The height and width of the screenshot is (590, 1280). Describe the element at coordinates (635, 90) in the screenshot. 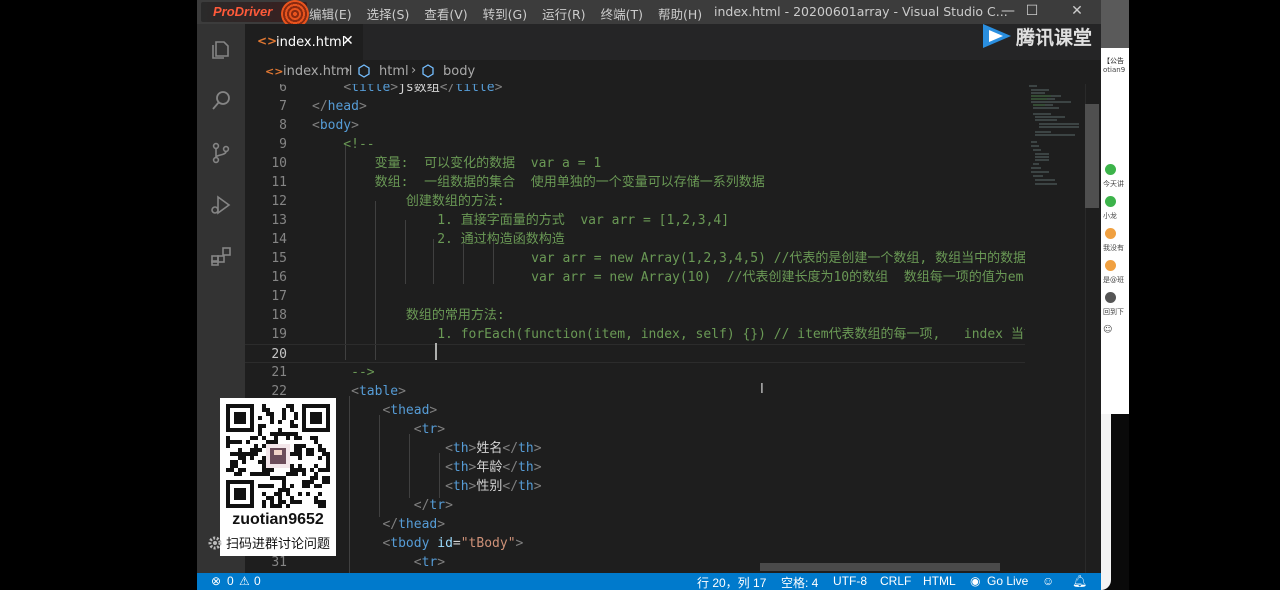

I see `code-line-6: 6 <title>js数组</title>` at that location.